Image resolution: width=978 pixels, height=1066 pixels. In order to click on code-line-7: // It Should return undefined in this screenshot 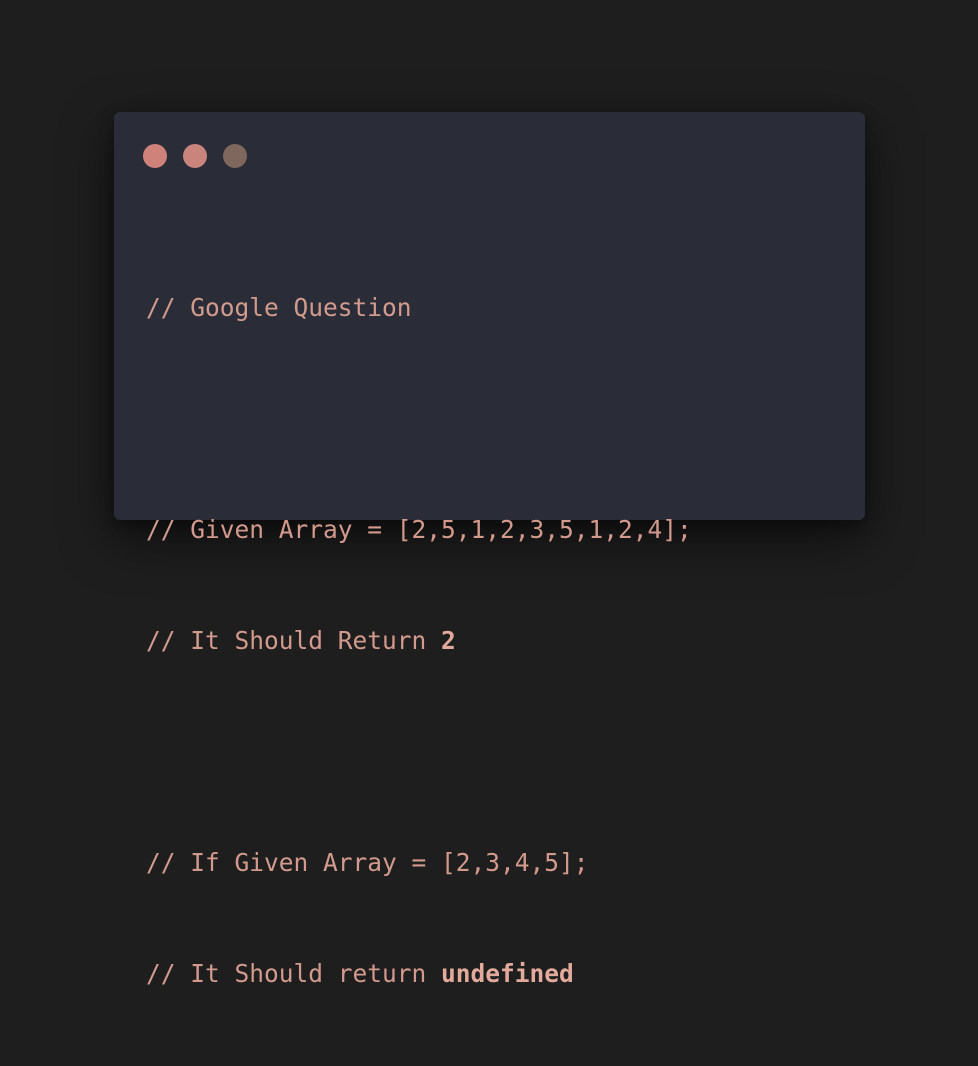, I will do `click(419, 973)`.